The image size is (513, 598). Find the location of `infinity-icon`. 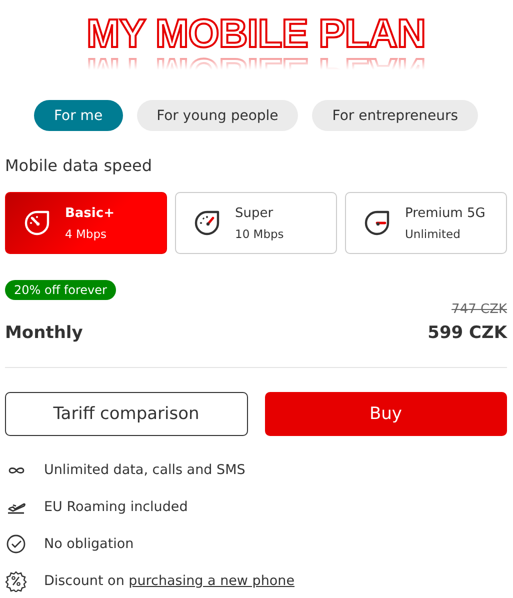

infinity-icon is located at coordinates (16, 470).